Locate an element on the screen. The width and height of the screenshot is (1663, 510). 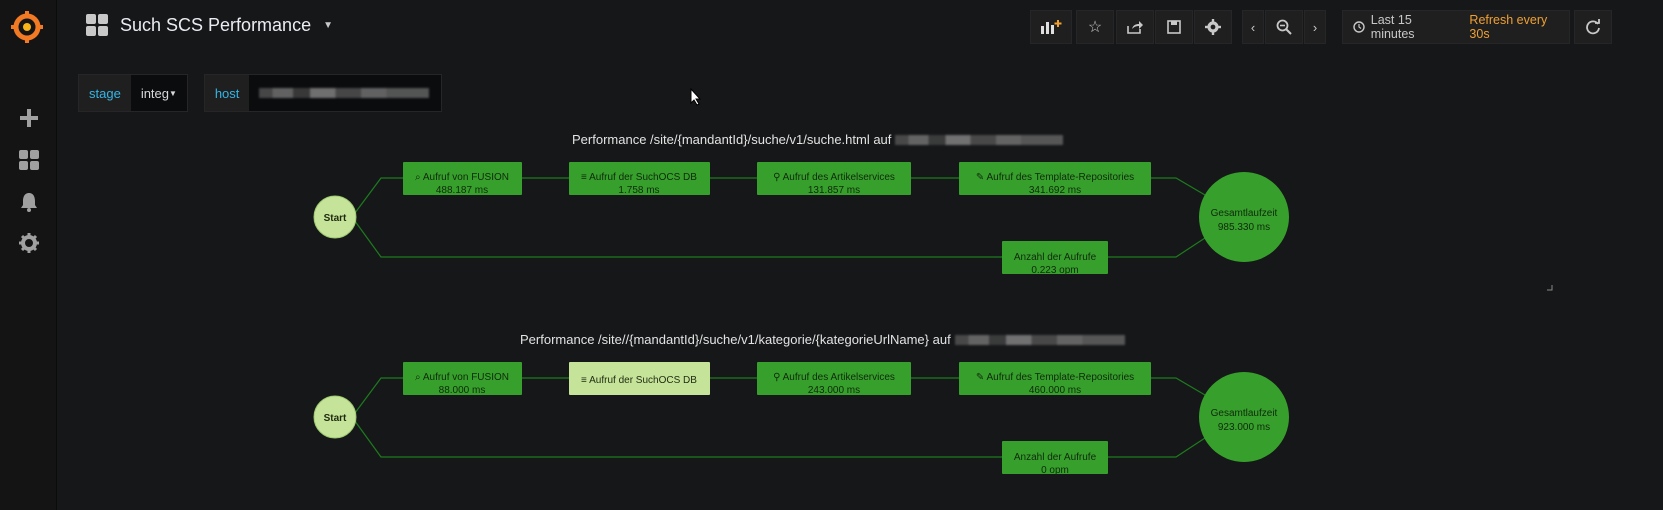
node-anzahl-value: 0 opm is located at coordinates (1055, 470).